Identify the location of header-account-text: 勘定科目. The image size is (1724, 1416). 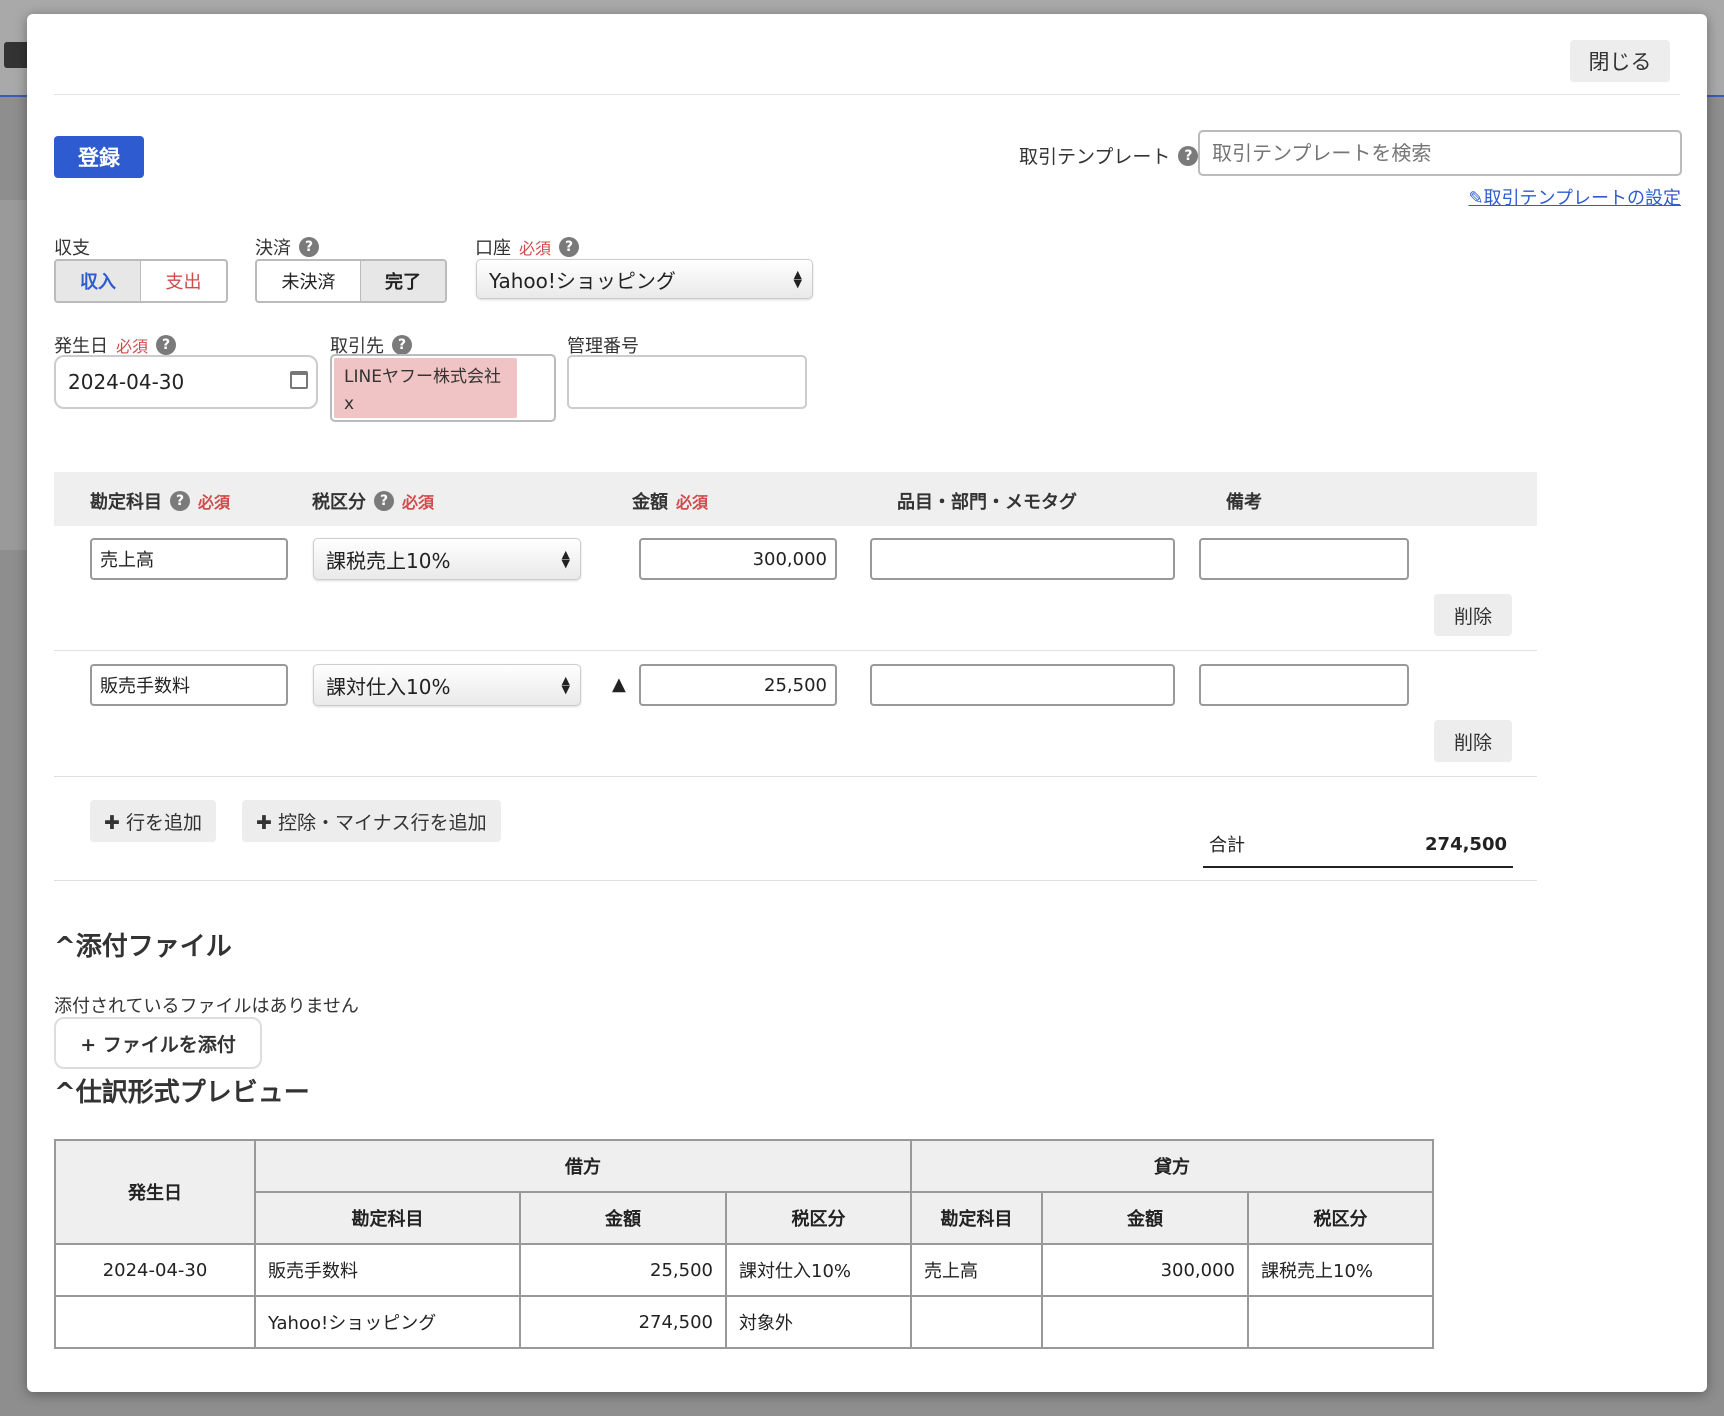
(126, 502).